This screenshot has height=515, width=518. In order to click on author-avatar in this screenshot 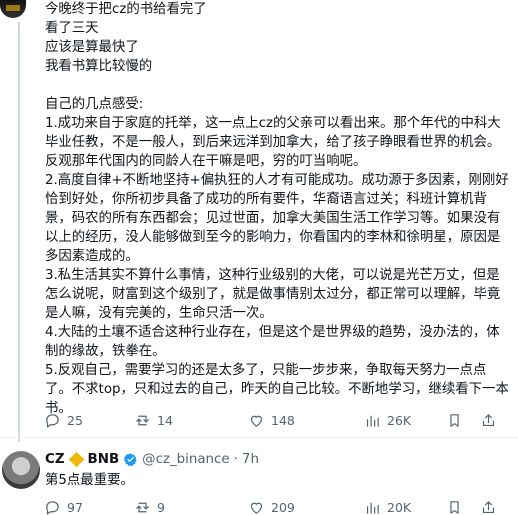, I will do `click(13, 9)`.